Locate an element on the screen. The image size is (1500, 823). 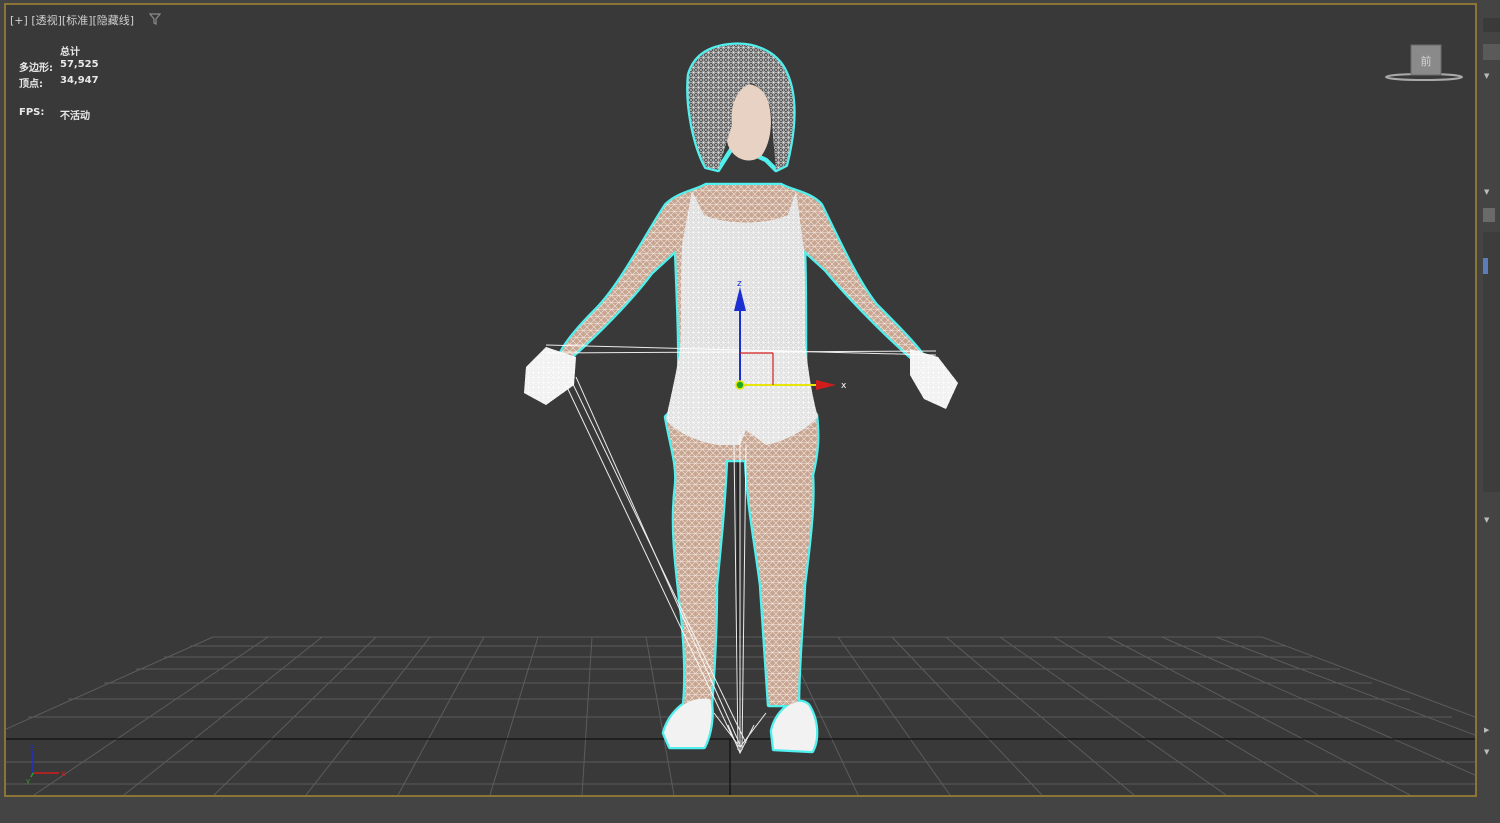
viewport-label-menu: [+] [透视][标准][隐藏线] is located at coordinates (72, 20).